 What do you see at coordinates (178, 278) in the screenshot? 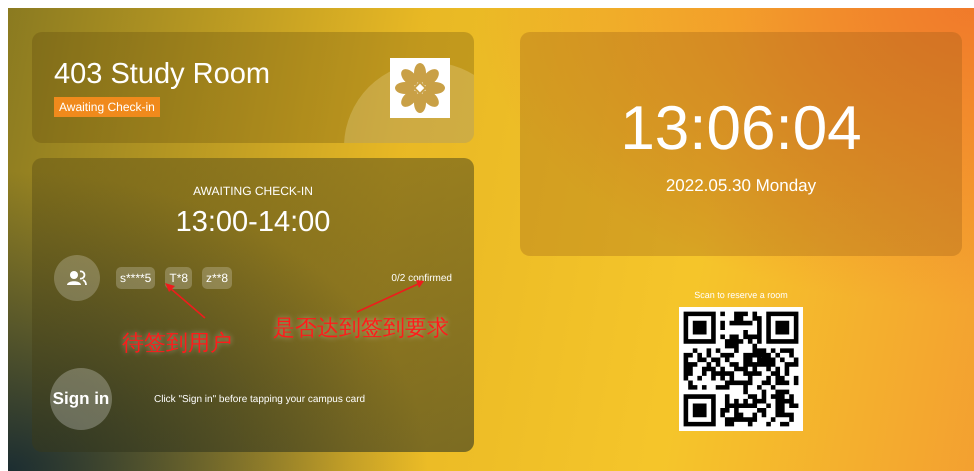
I see `user-chip: T*8` at bounding box center [178, 278].